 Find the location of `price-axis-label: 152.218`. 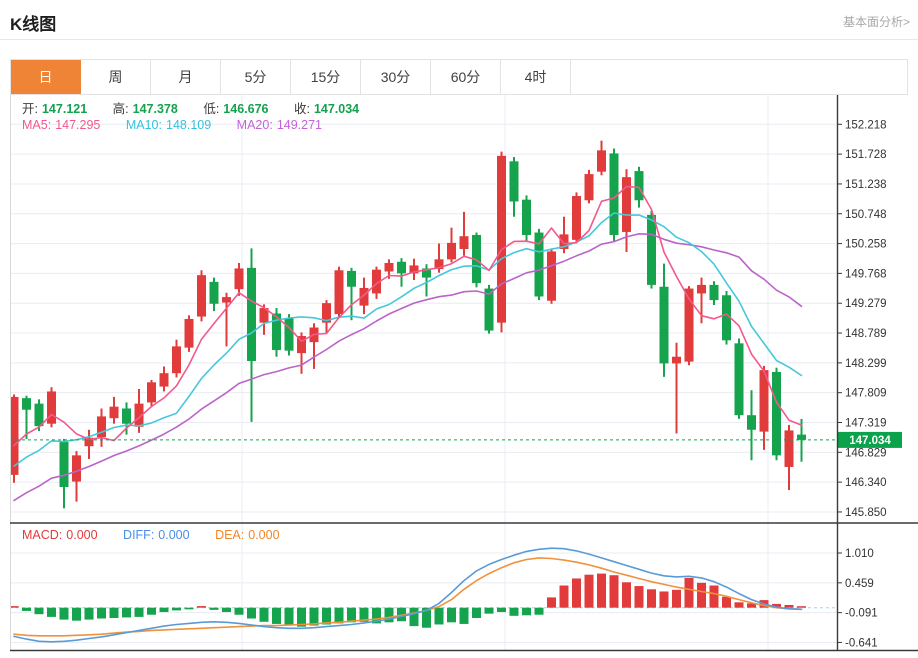

price-axis-label: 152.218 is located at coordinates (866, 125).